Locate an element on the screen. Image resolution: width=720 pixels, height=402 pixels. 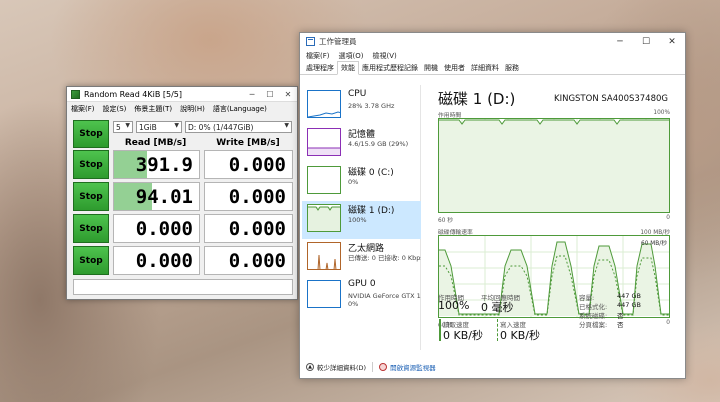
chevron-up-icon: ▲ is located at coordinates (310, 367).